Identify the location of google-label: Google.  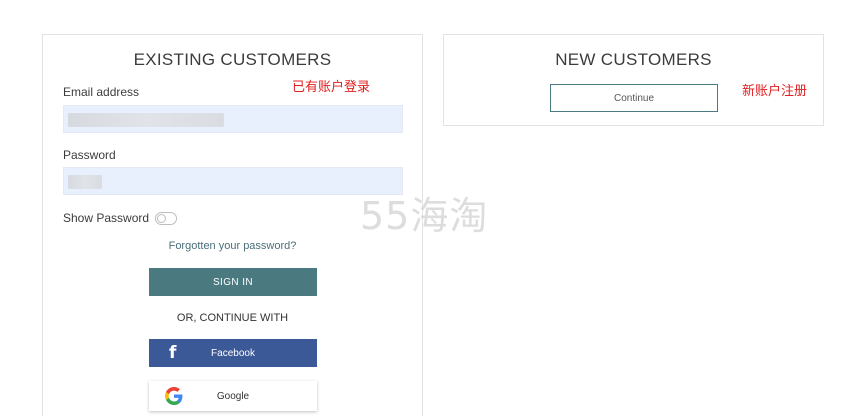
(233, 396).